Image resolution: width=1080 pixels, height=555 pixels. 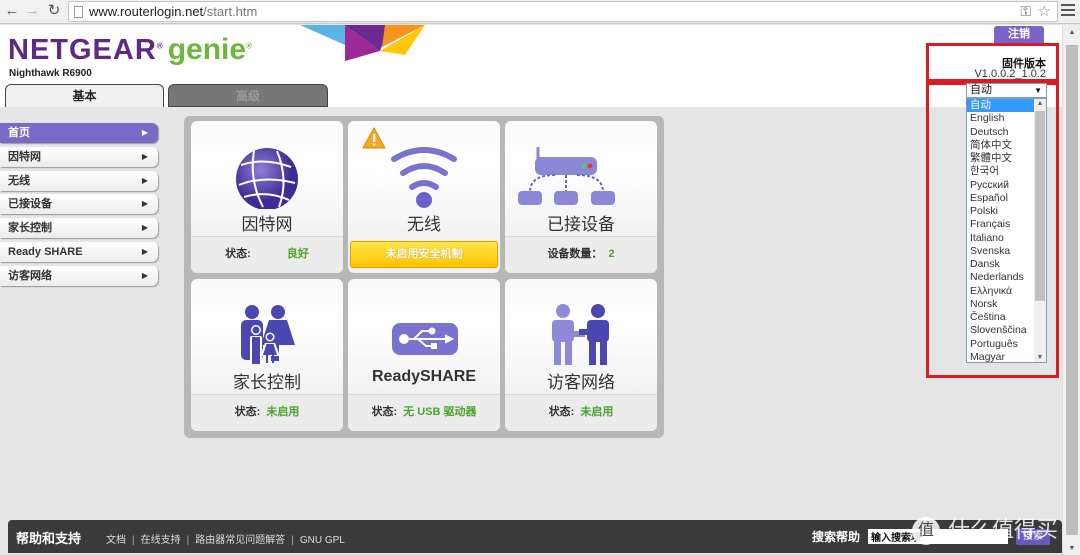 I want to click on sidebar-item-readyshare: Ready SHARE ▶, so click(x=79, y=252).